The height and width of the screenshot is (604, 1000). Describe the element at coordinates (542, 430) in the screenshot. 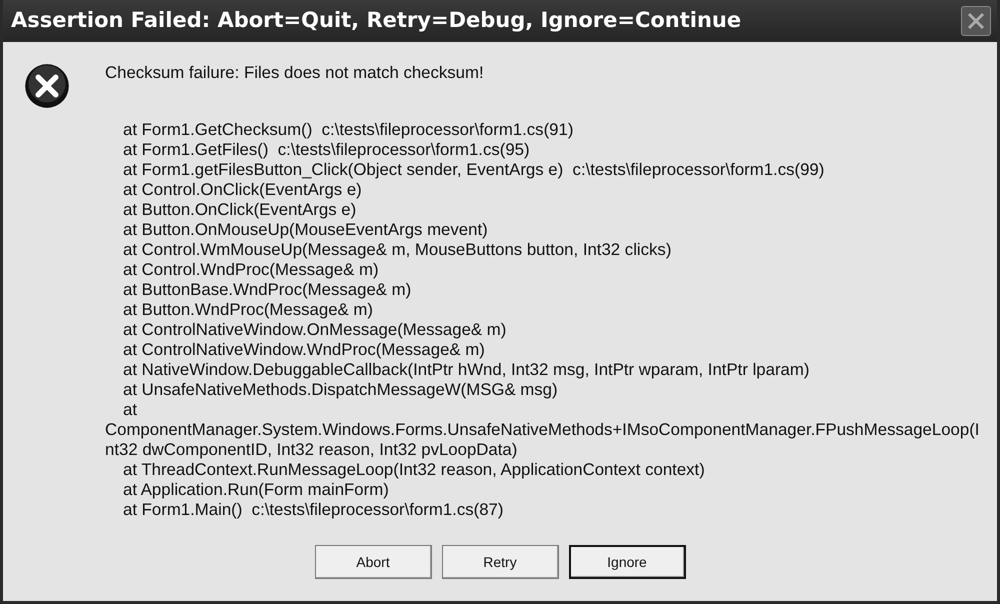

I see `stack-trace-line: ComponentManager.System.Windows.Forms.UnsafeNativeMethods+IMsoComponentManager.FPushMessageLoop(I` at that location.